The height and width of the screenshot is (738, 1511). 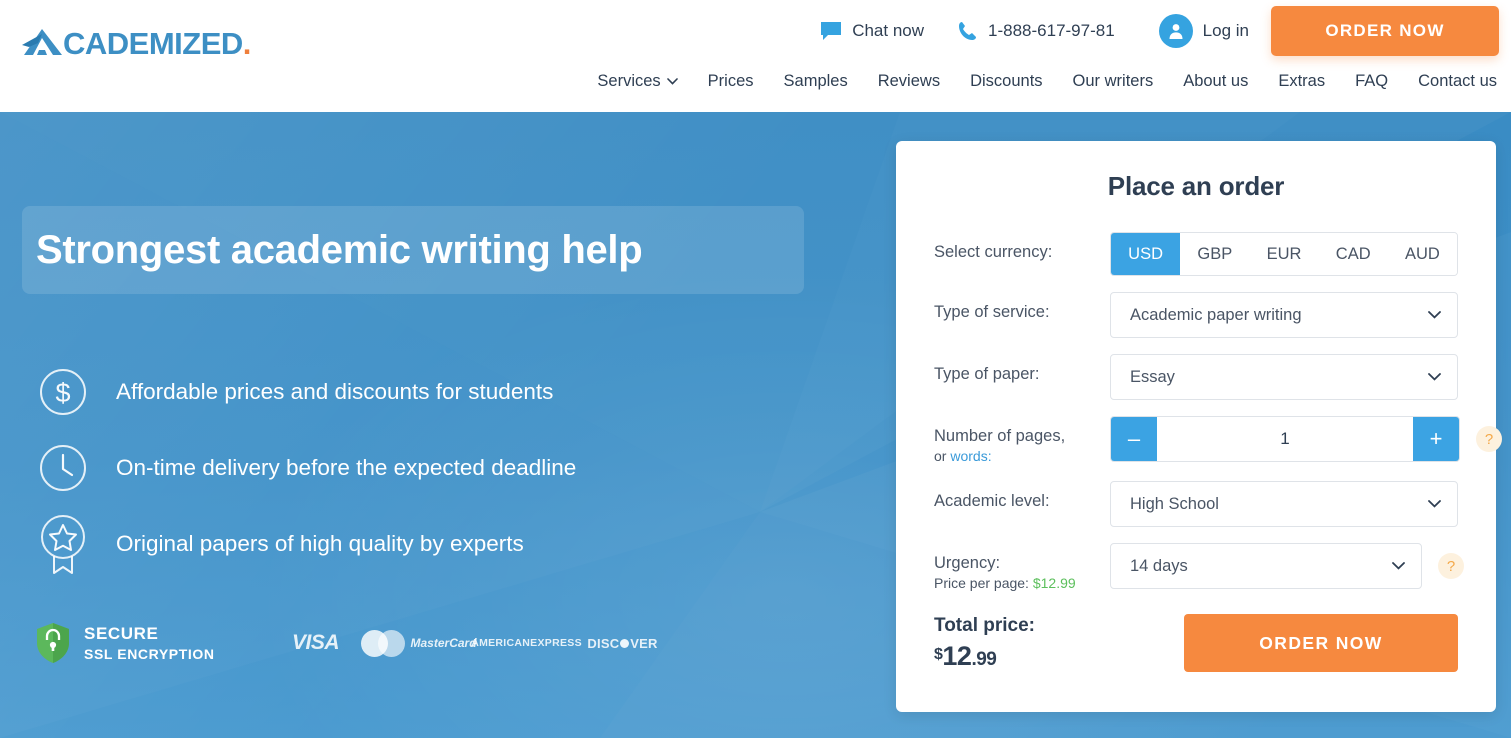 I want to click on mastercard-logo: MasterCard, so click(x=419, y=643).